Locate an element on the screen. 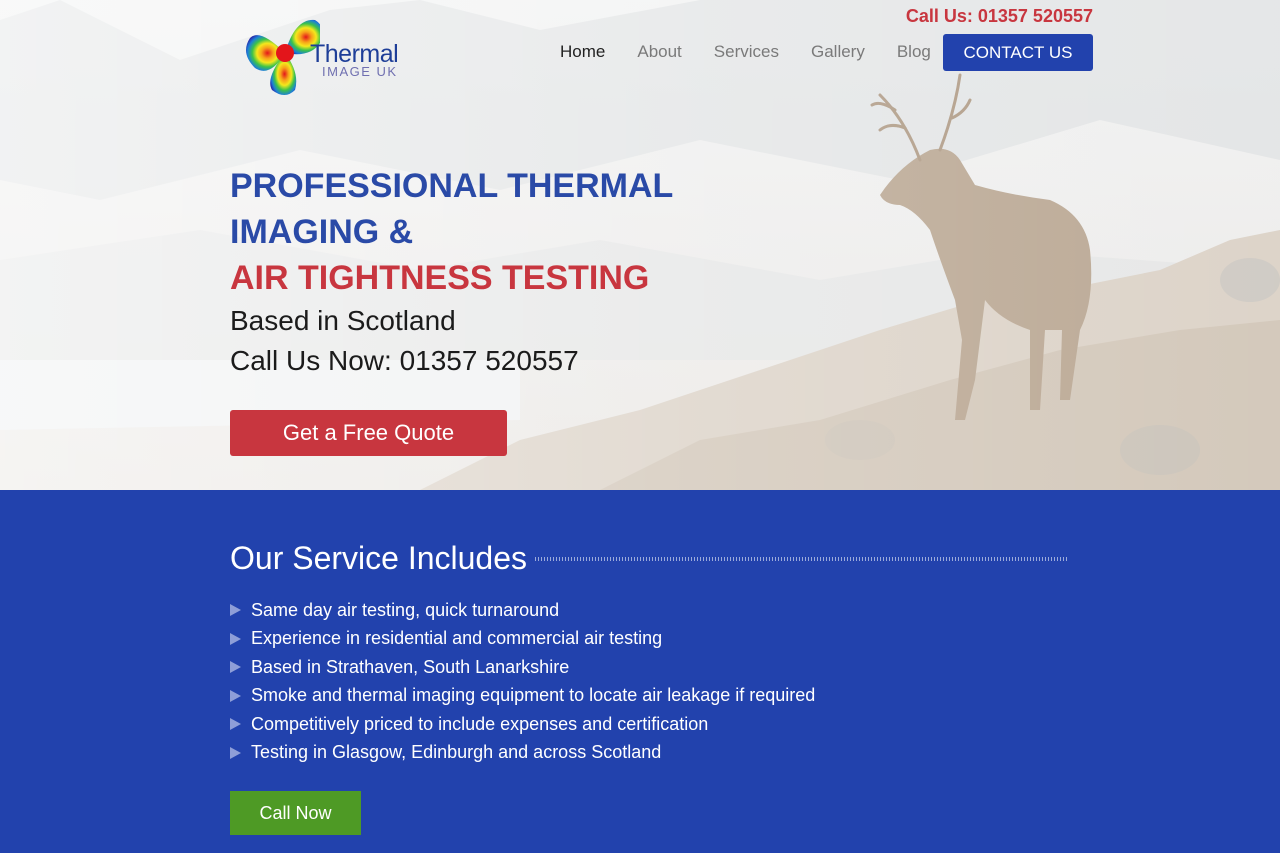 This screenshot has width=1280, height=853. free-quote-button: Get a Free Quote is located at coordinates (368, 433).